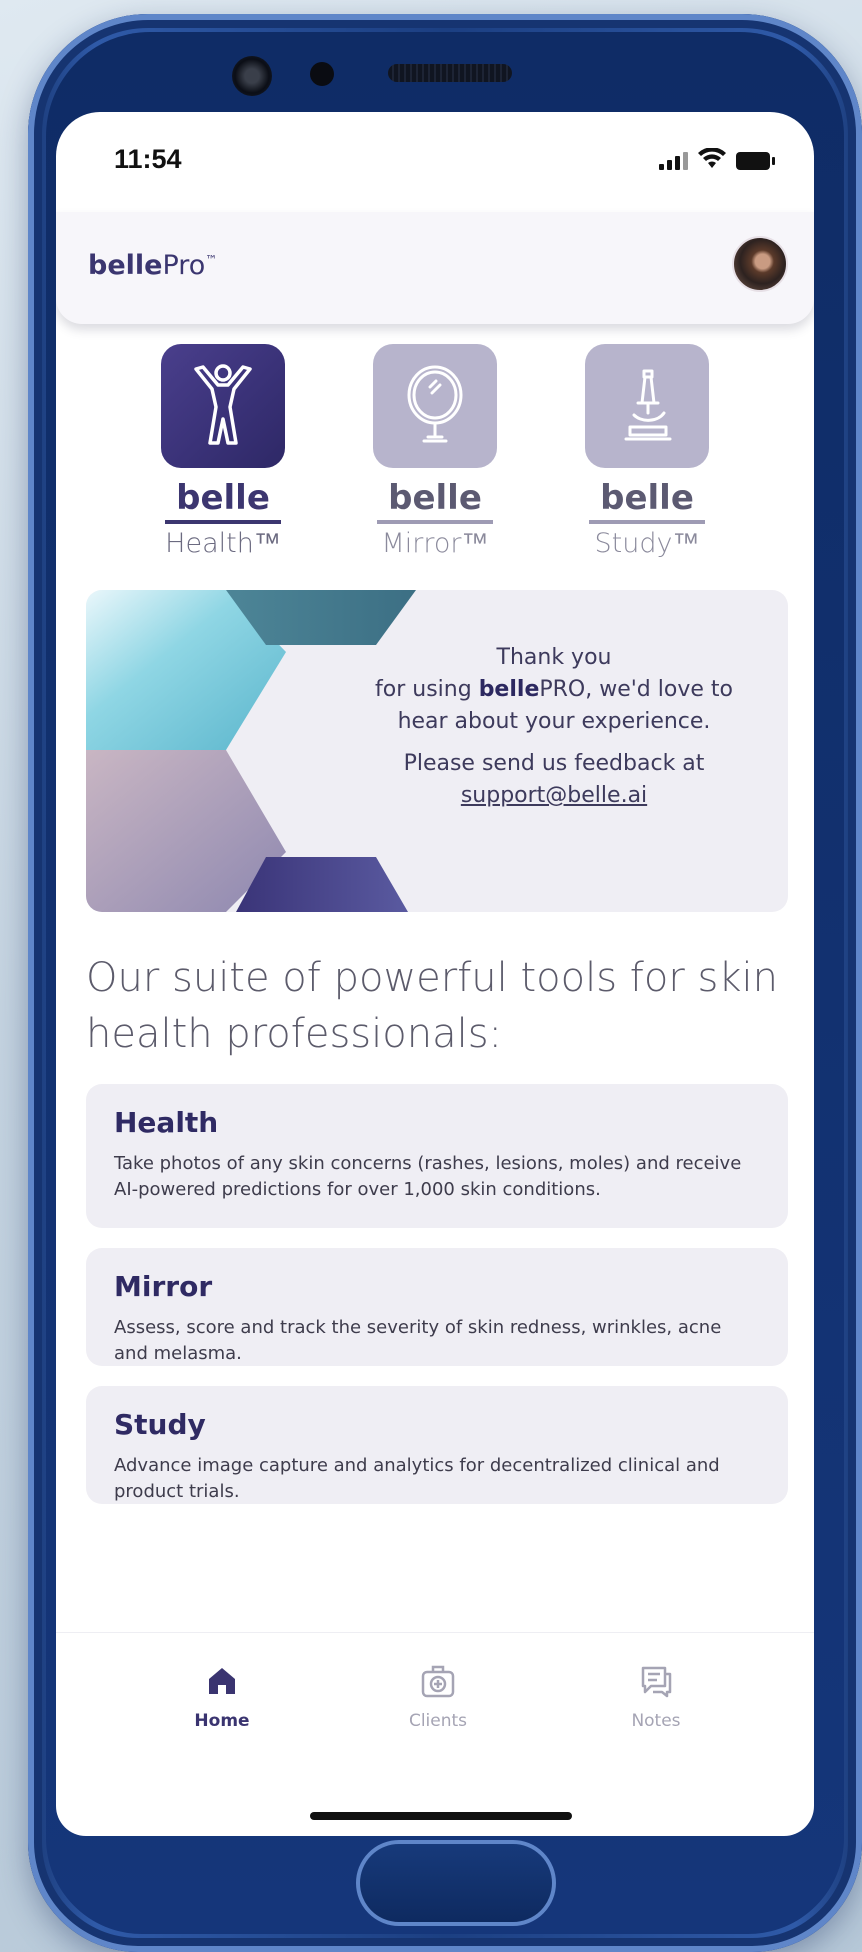 Image resolution: width=862 pixels, height=1952 pixels. Describe the element at coordinates (322, 74) in the screenshot. I see `sensor-dot` at that location.